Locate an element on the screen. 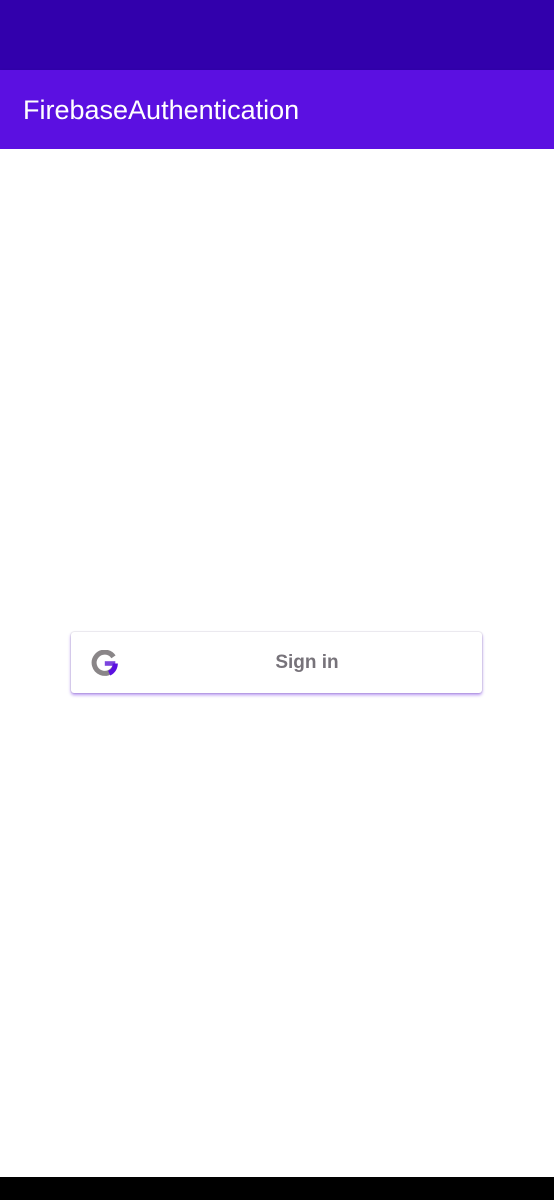 This screenshot has height=1200, width=554. google-sign-in-button: Sign in is located at coordinates (276, 662).